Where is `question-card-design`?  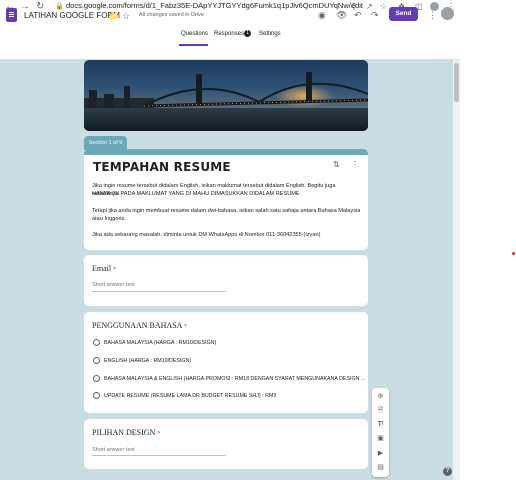 question-card-design is located at coordinates (226, 444).